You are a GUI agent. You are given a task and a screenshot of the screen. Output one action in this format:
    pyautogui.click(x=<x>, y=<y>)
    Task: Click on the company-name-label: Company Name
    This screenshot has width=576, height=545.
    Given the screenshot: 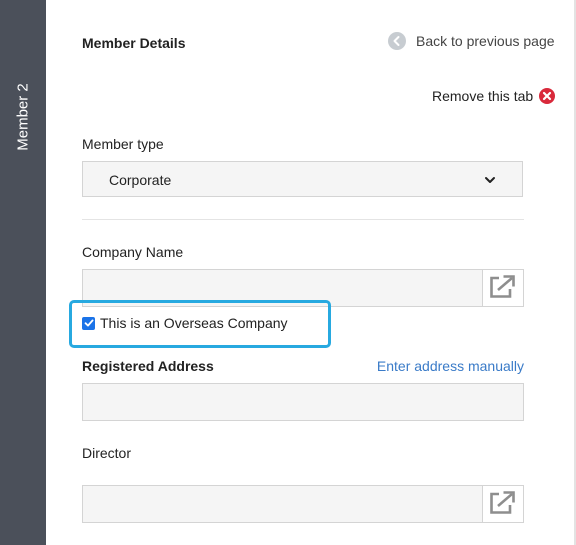 What is the action you would take?
    pyautogui.click(x=133, y=252)
    